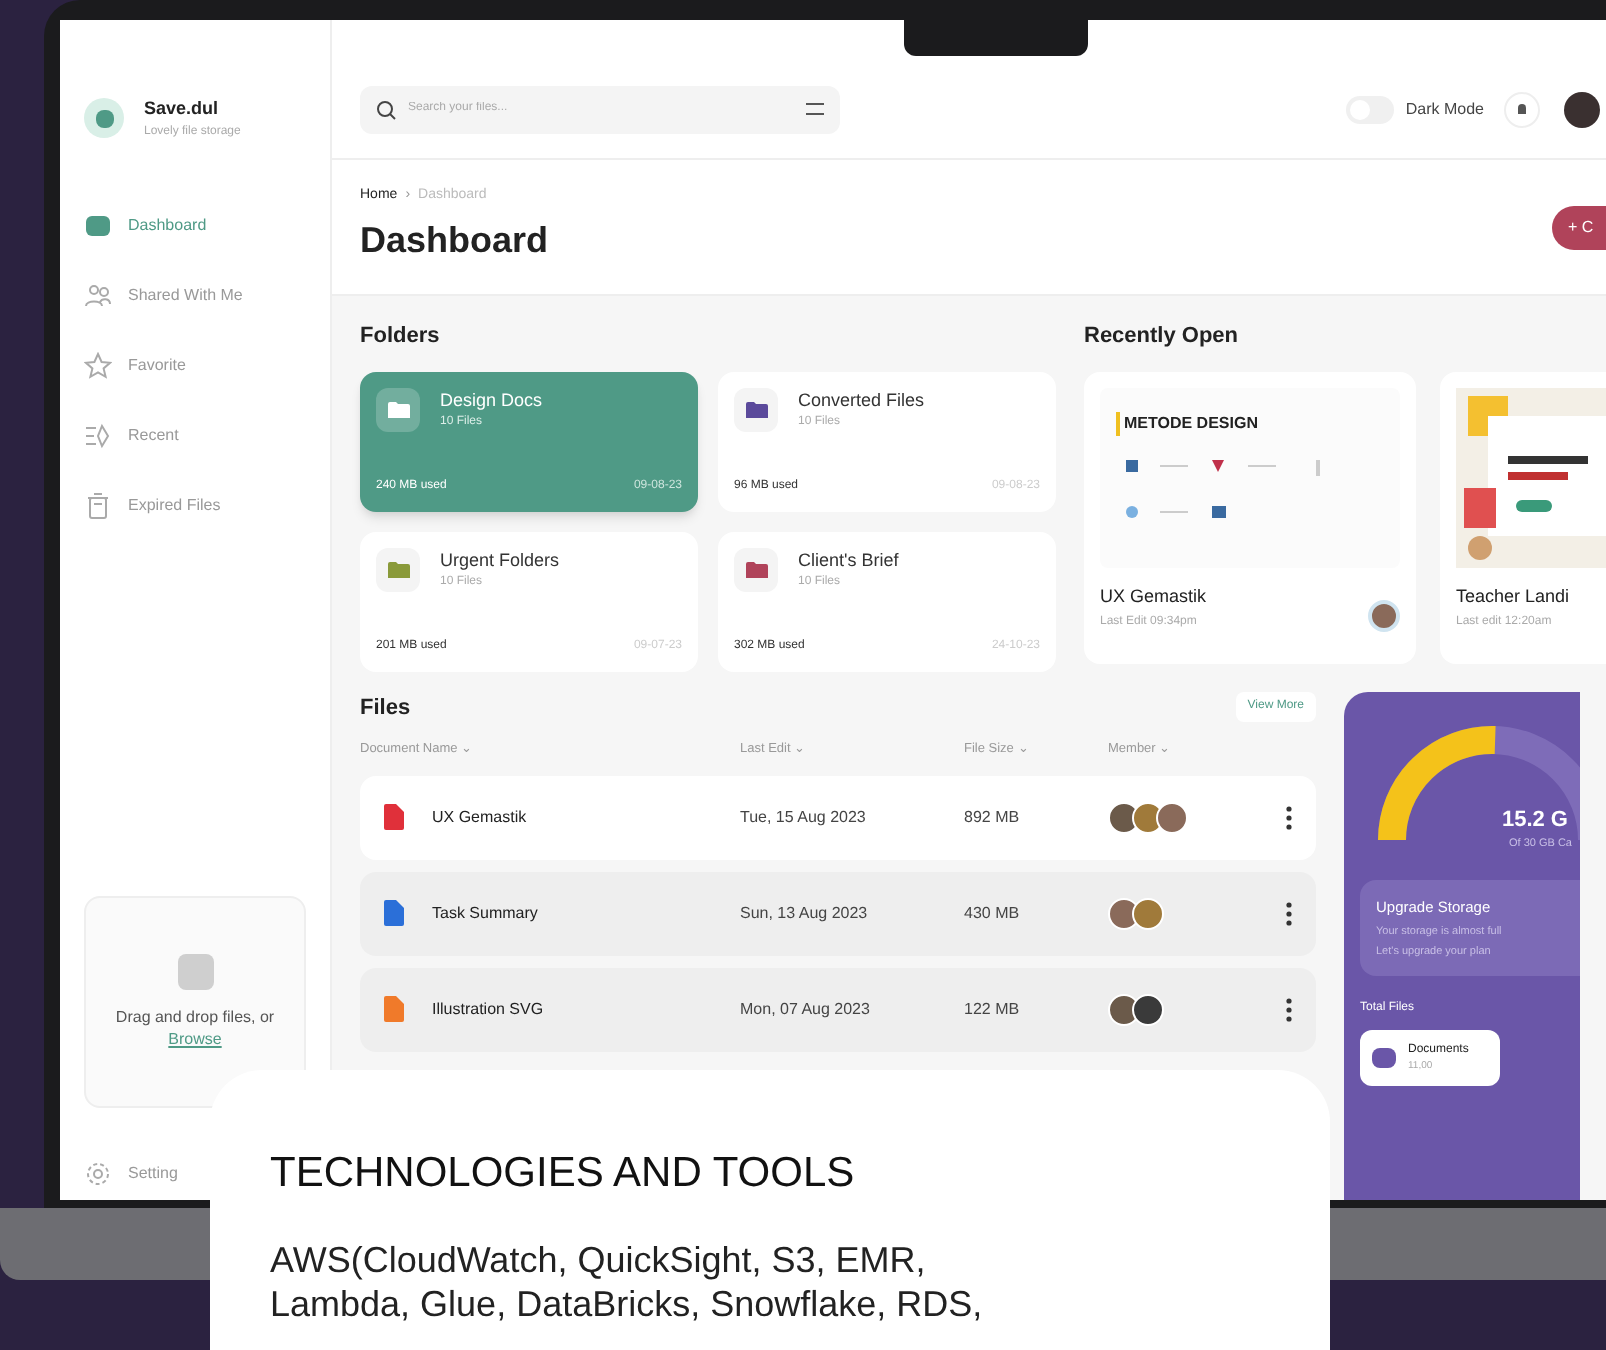  What do you see at coordinates (993, 817) in the screenshot?
I see `file-size-cell-text: 892 MB` at bounding box center [993, 817].